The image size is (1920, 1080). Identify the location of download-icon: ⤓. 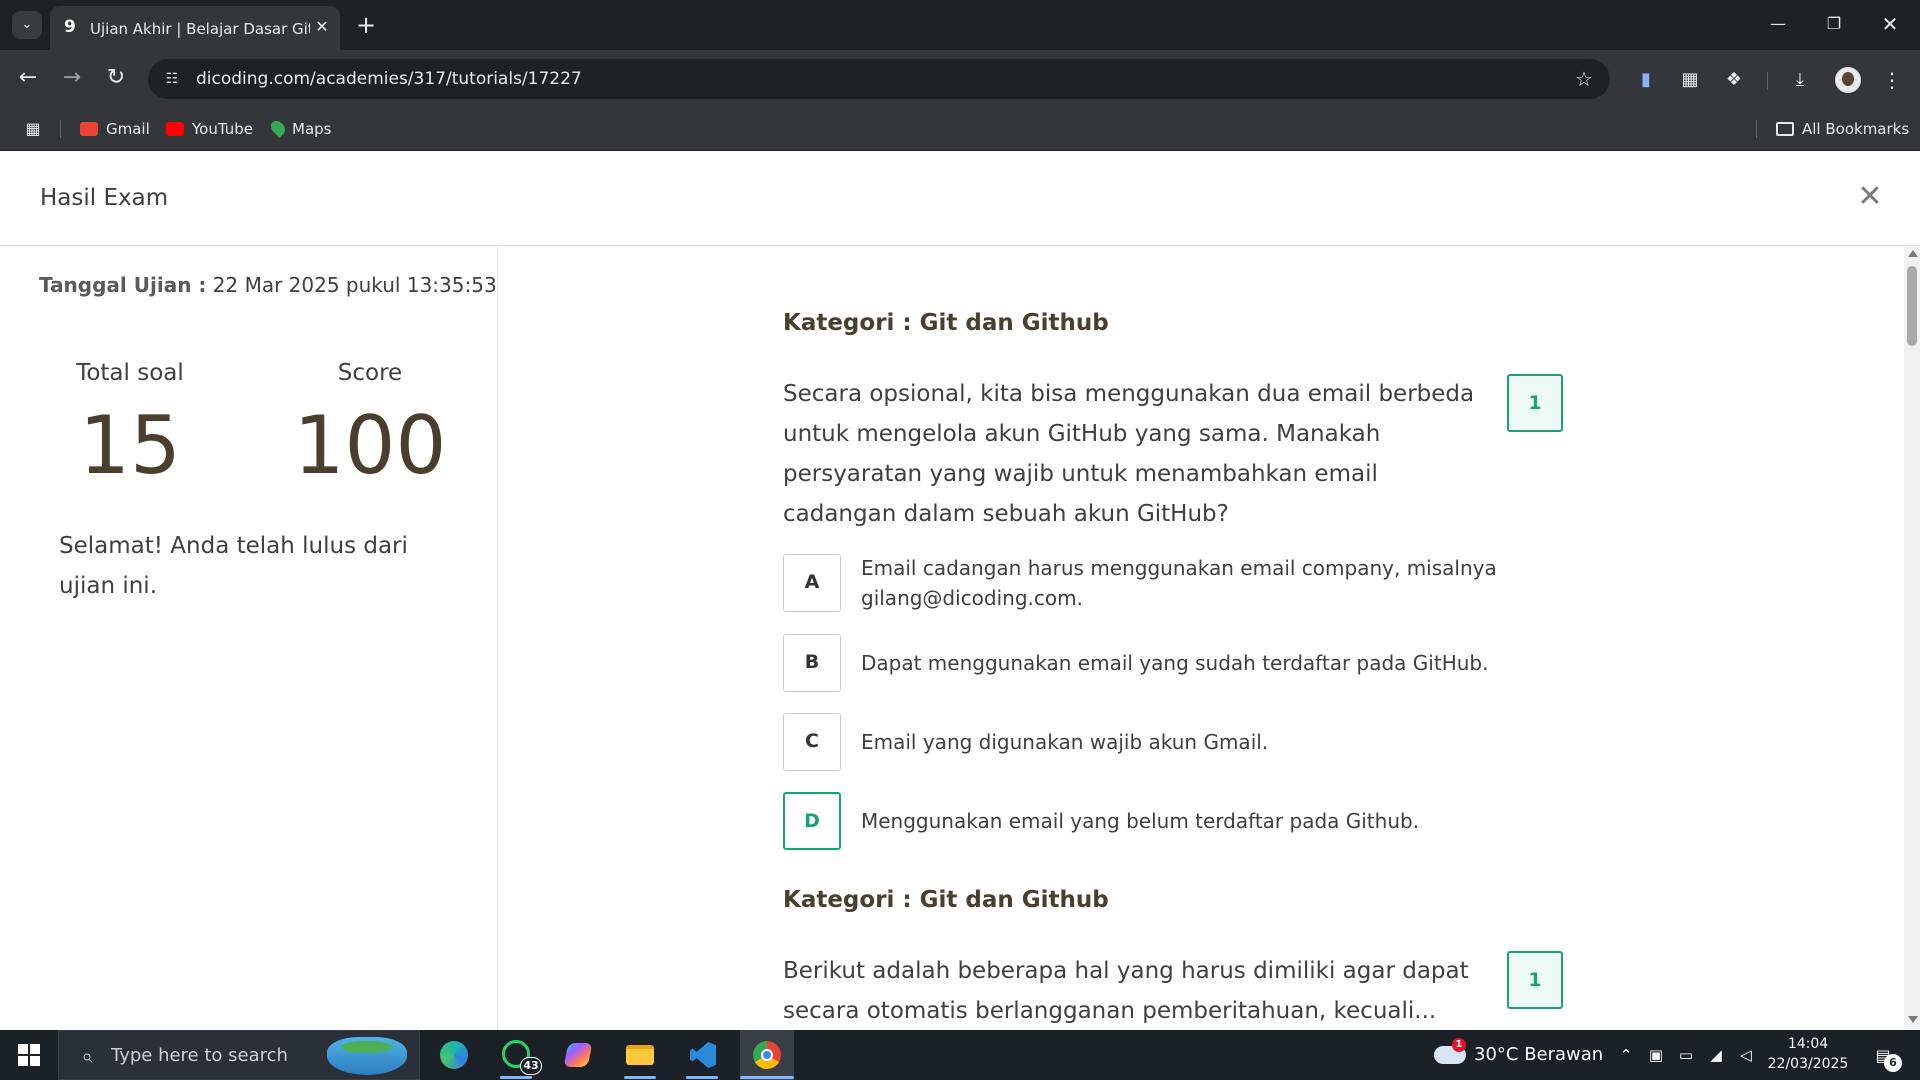
(1800, 80).